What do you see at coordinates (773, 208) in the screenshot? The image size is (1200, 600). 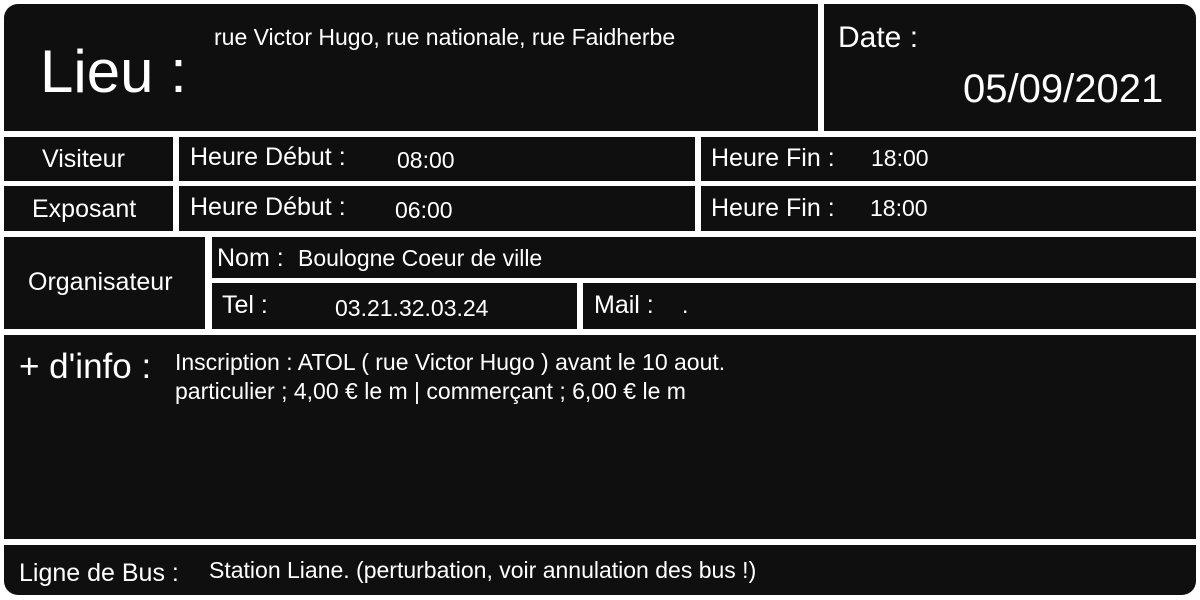 I see `exposant-fin-label: Heure Fin :` at bounding box center [773, 208].